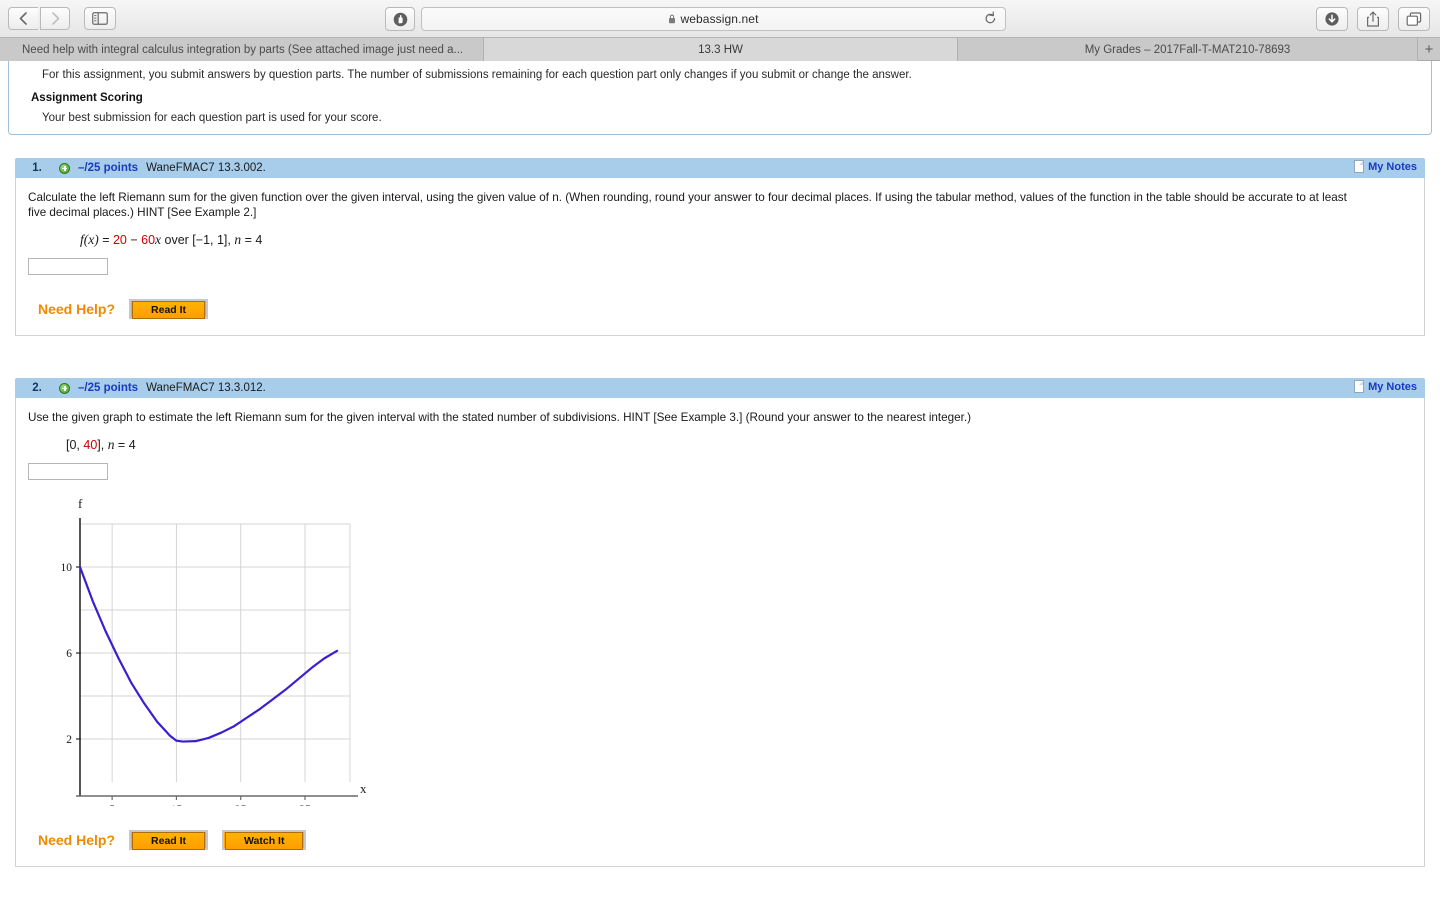 The width and height of the screenshot is (1440, 900). Describe the element at coordinates (119, 240) in the screenshot. I see `coefficient-a: 20` at that location.